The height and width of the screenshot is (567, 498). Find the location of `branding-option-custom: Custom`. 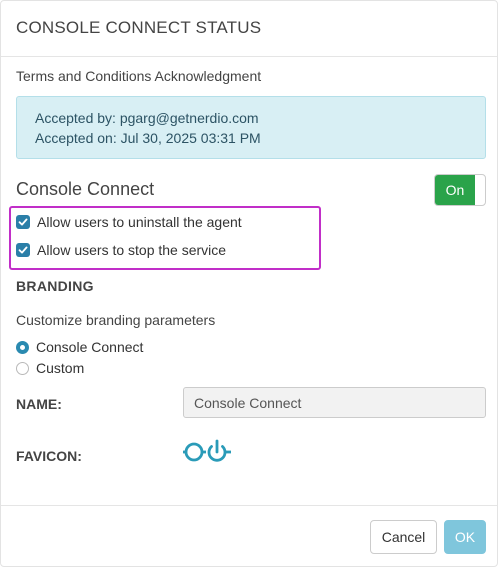

branding-option-custom: Custom is located at coordinates (50, 368).